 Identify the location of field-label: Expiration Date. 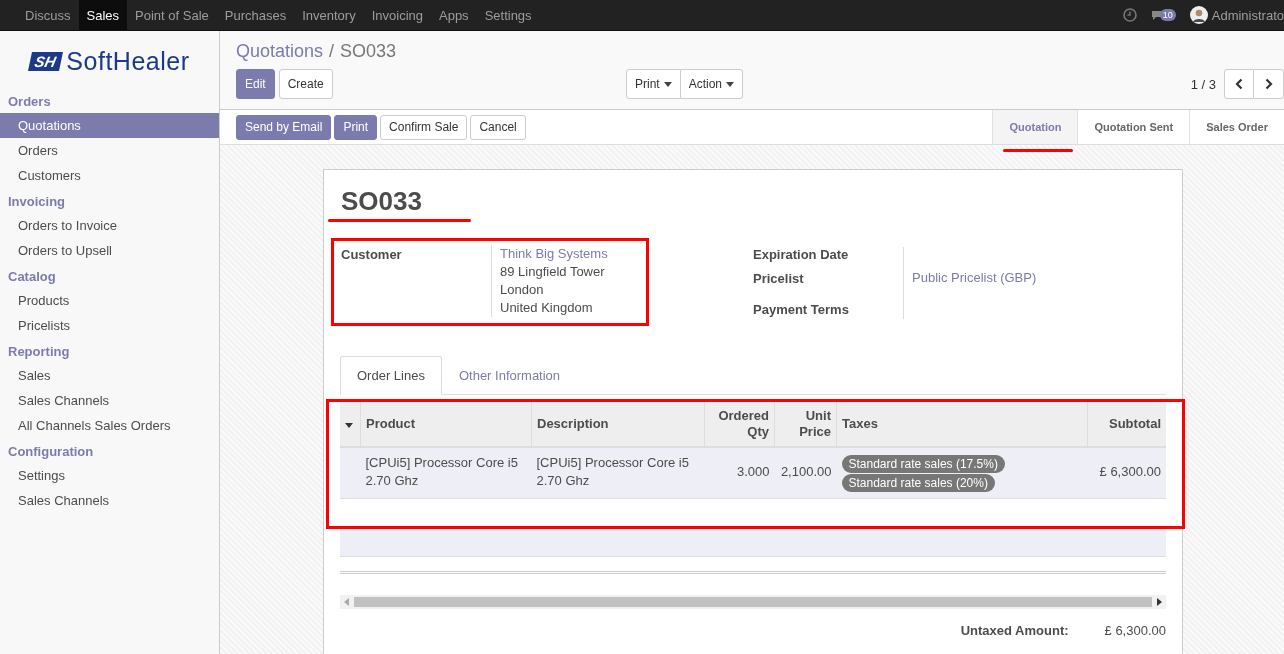
(801, 254).